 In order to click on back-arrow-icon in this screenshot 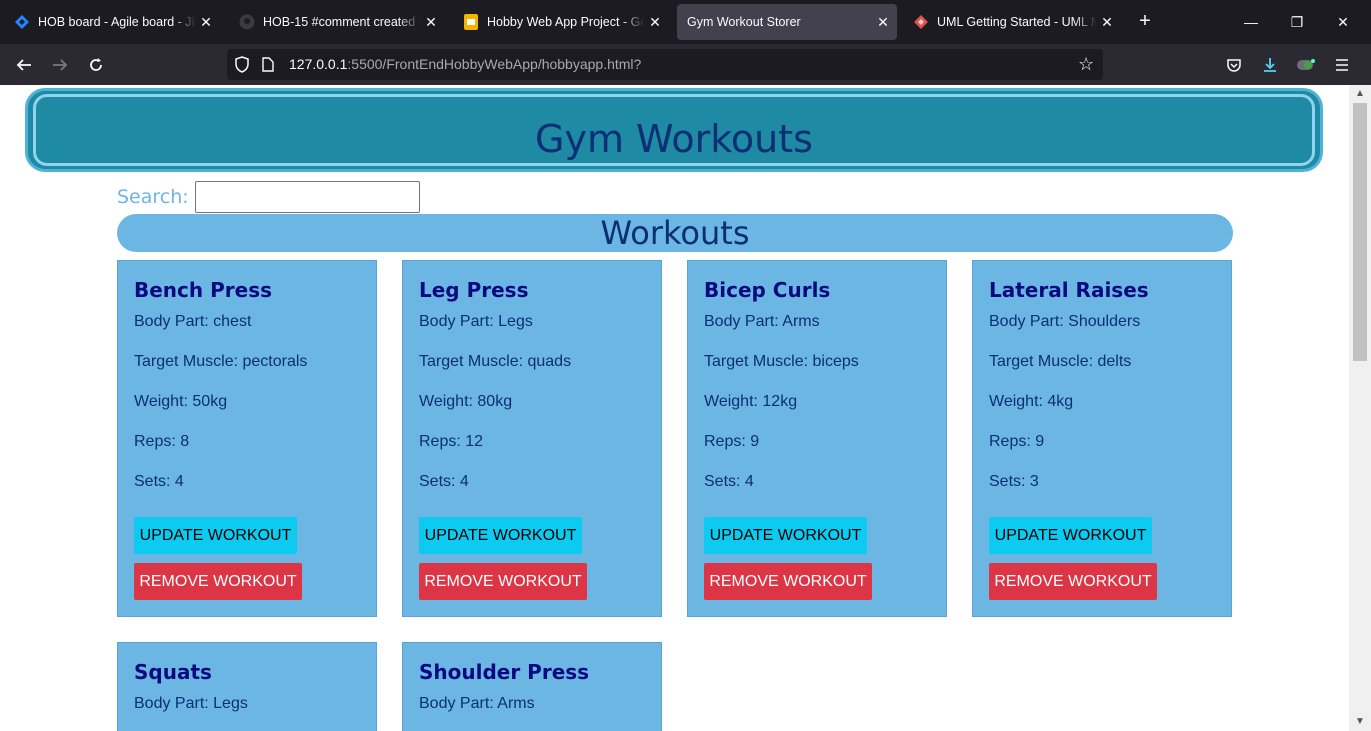, I will do `click(24, 65)`.